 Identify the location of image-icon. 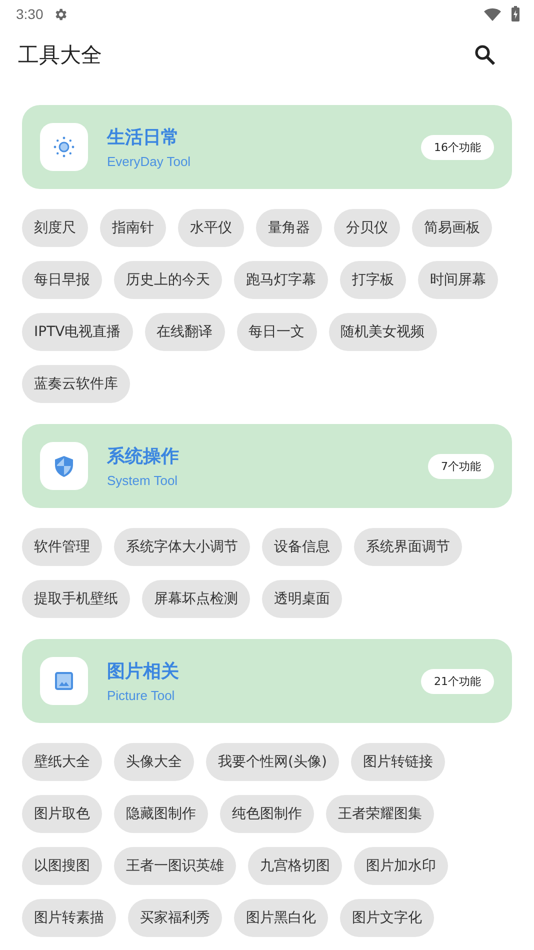
(64, 681).